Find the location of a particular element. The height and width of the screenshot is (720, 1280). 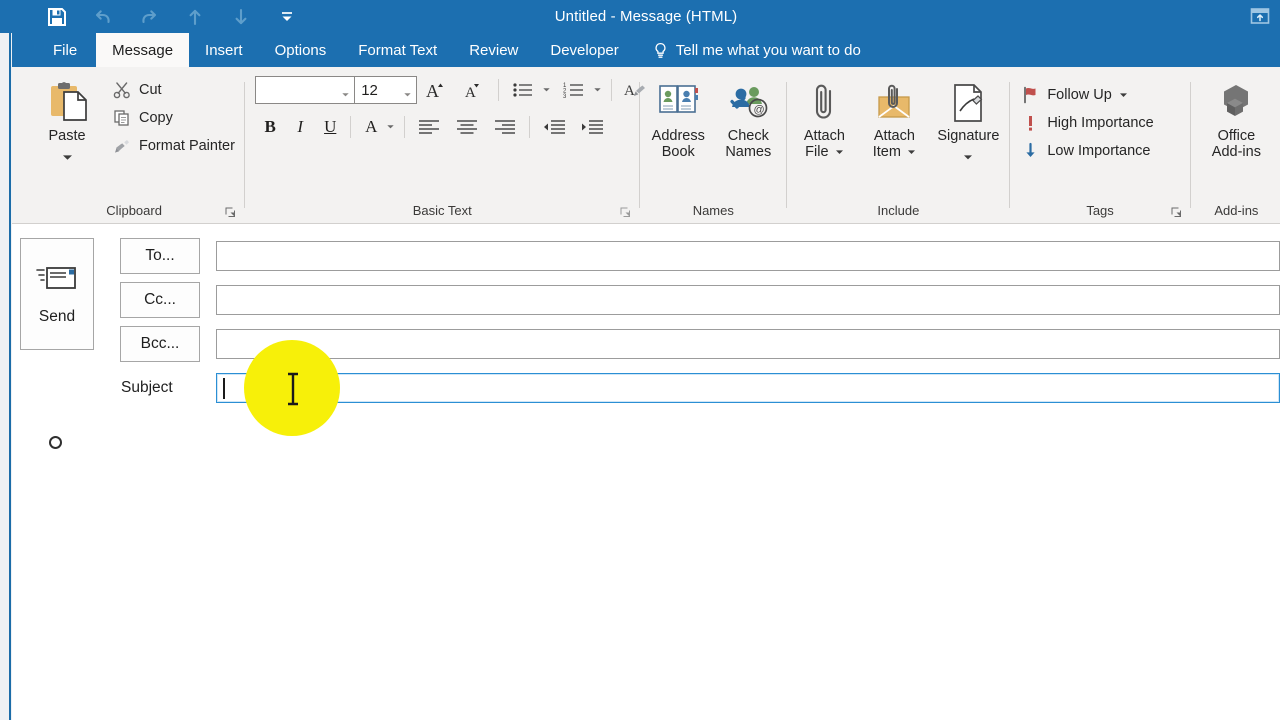

clipboard-dialog-launcher is located at coordinates (230, 212).